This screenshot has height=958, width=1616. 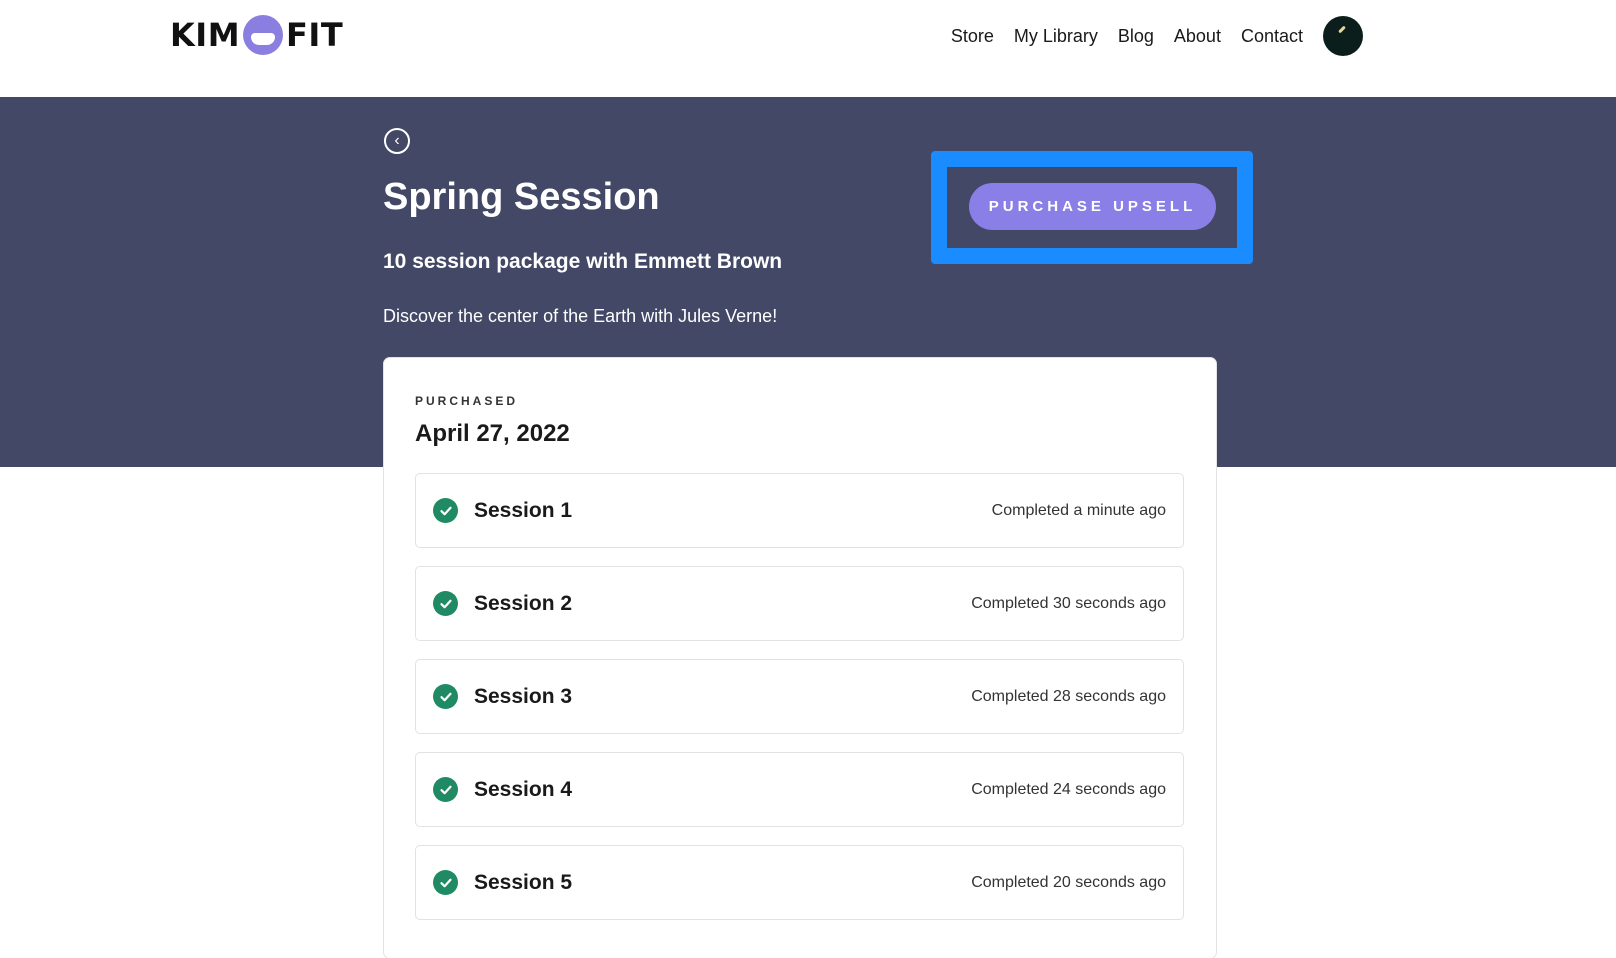 I want to click on kimfit-logo: KIM FIT, so click(x=256, y=35).